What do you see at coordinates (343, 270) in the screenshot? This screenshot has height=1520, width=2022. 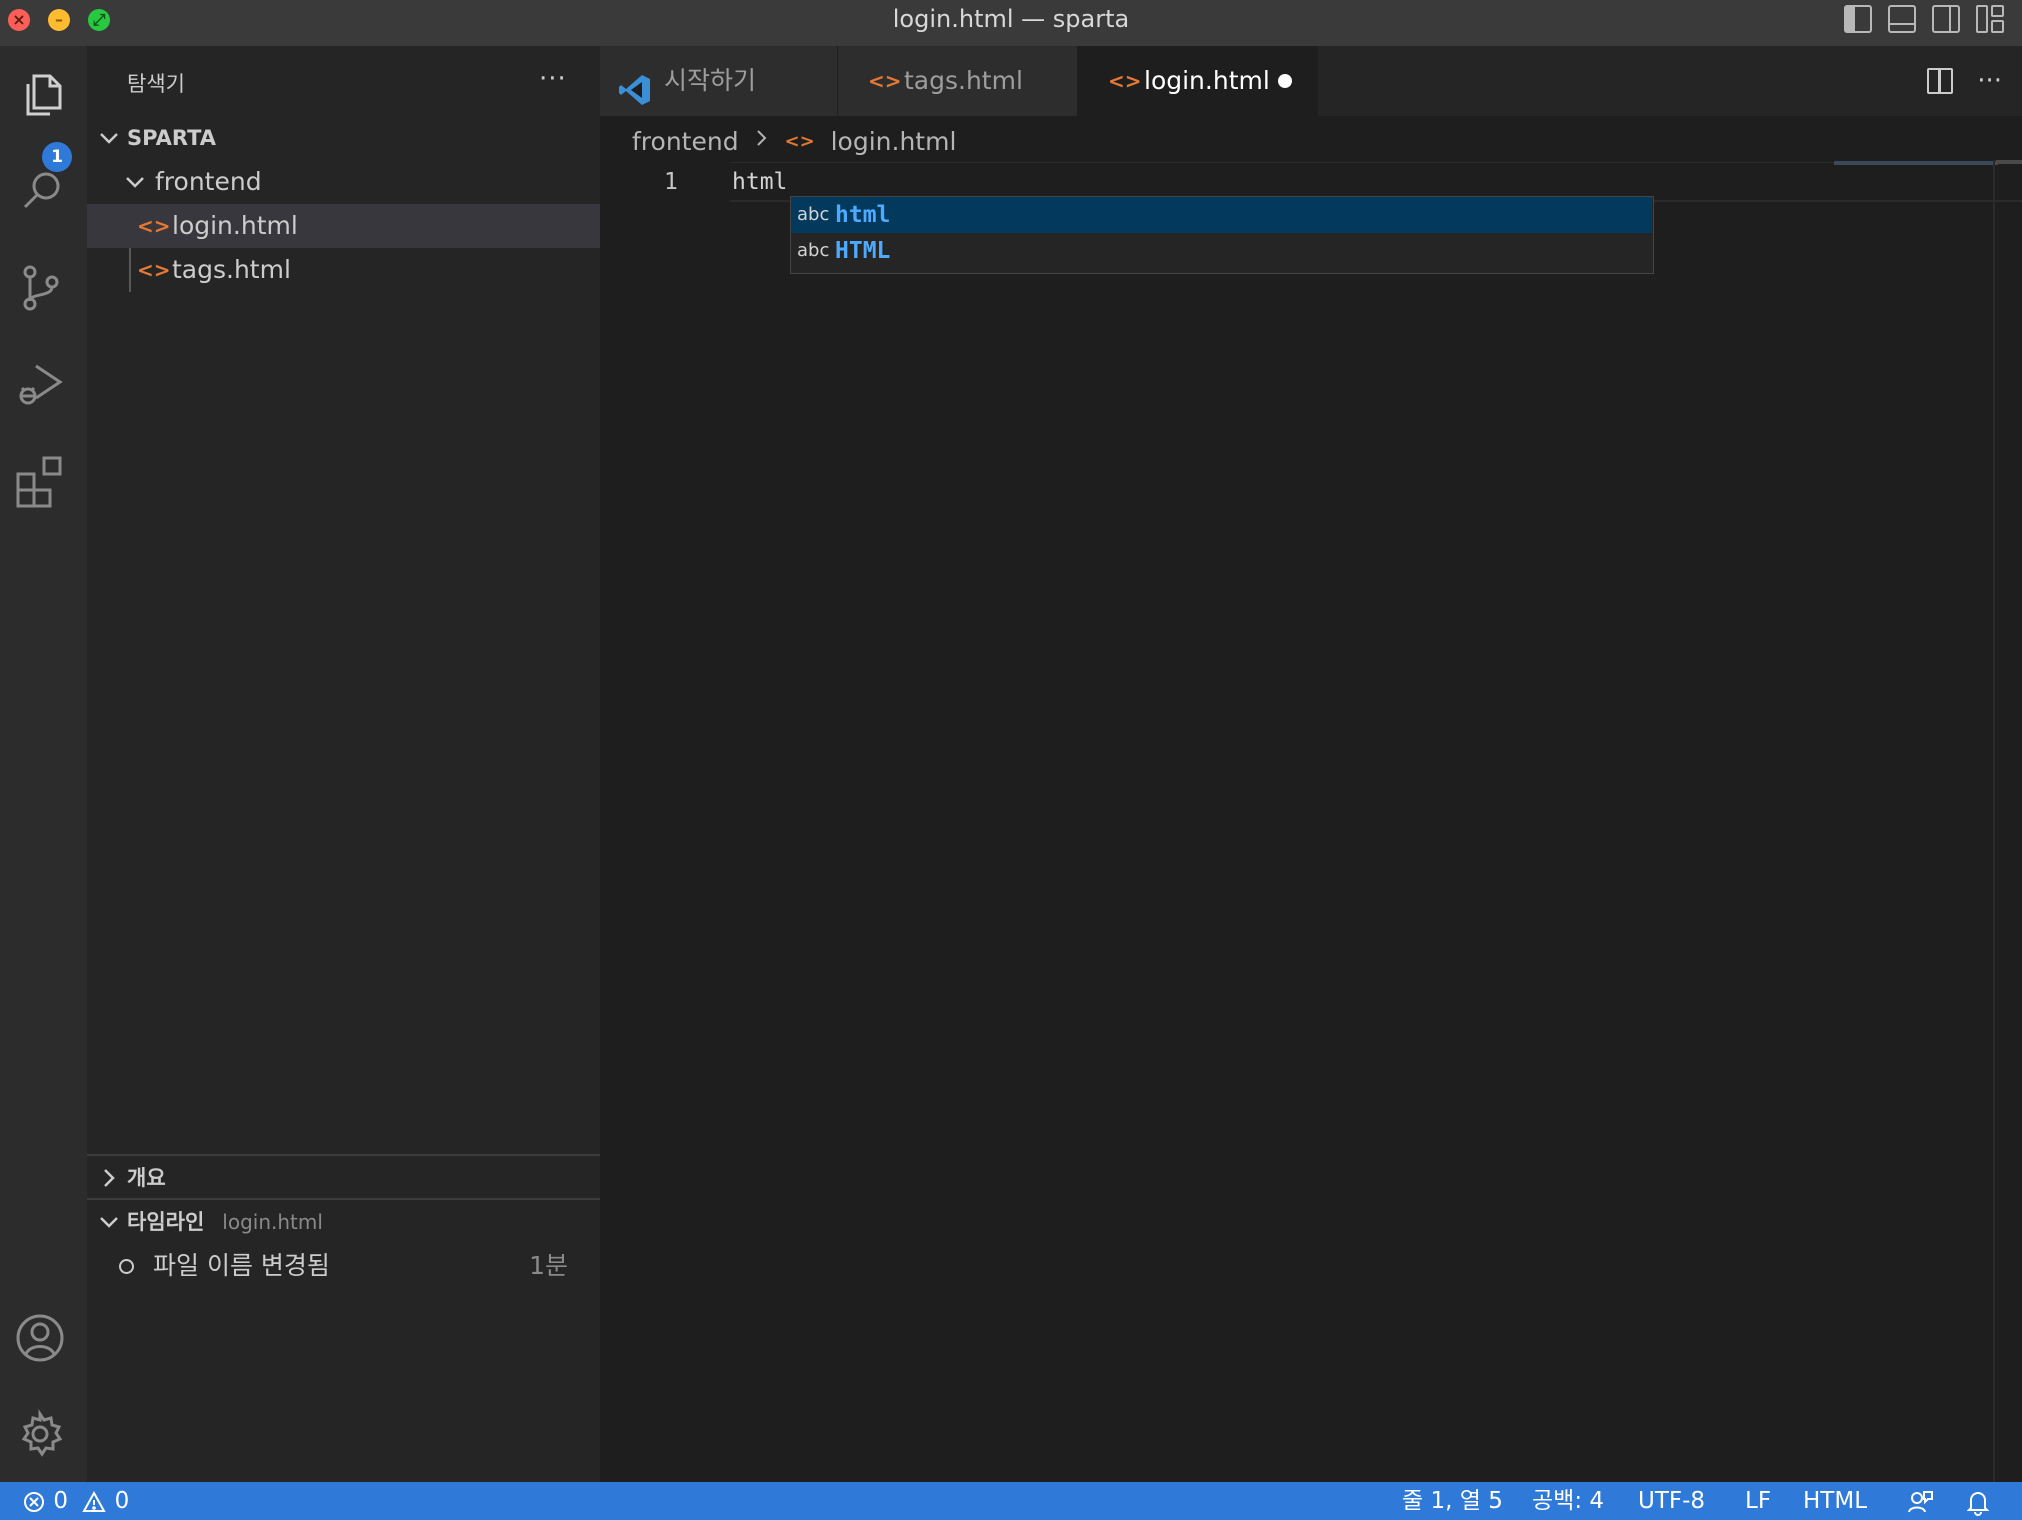 I see `file-row-tags: <> tags.html` at bounding box center [343, 270].